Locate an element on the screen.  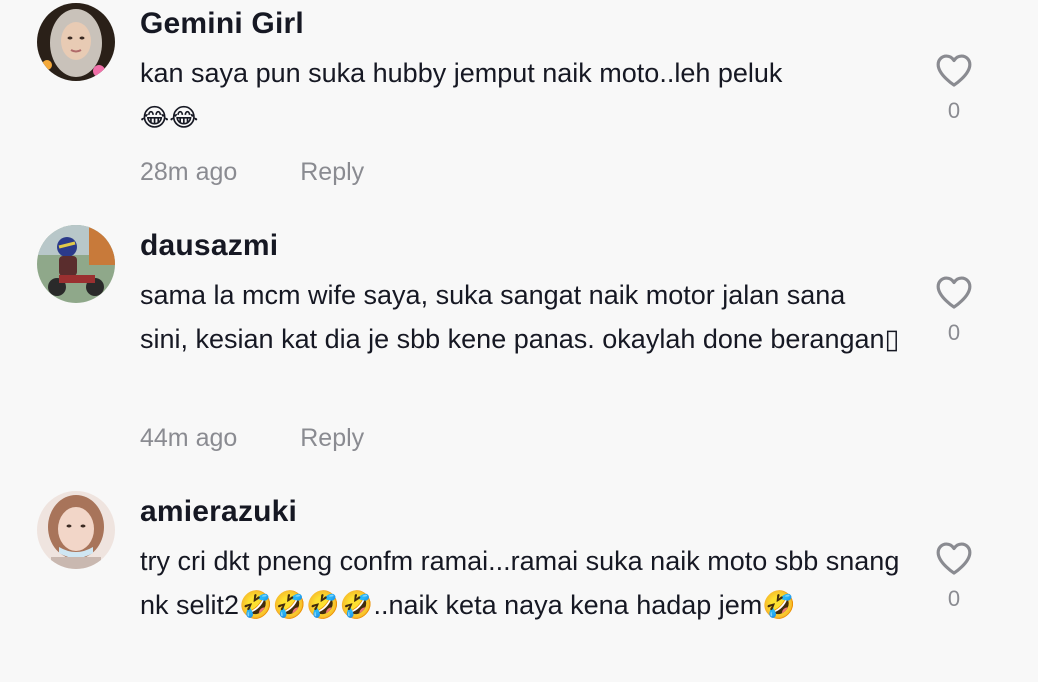
comment-meta: 28m ago Reply is located at coordinates (252, 172).